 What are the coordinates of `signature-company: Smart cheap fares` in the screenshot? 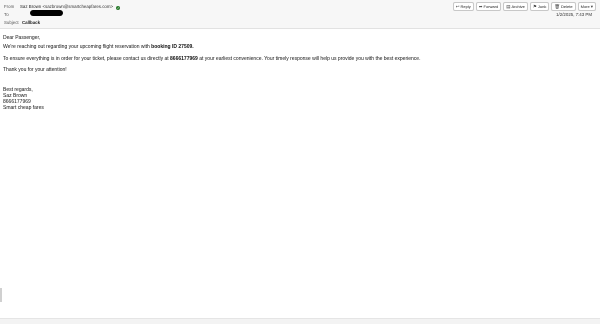 It's located at (23, 108).